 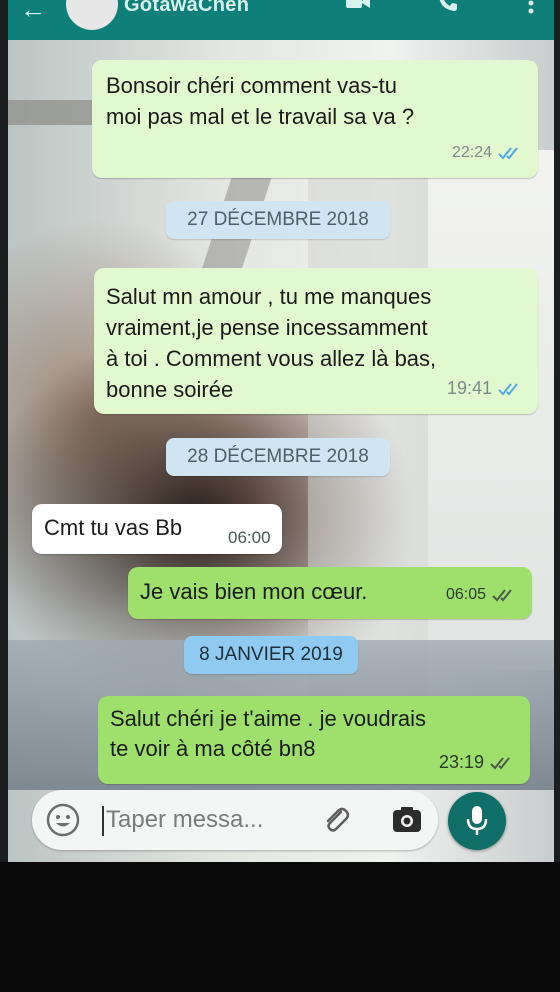 I want to click on message-time: 22:24, so click(x=471, y=152).